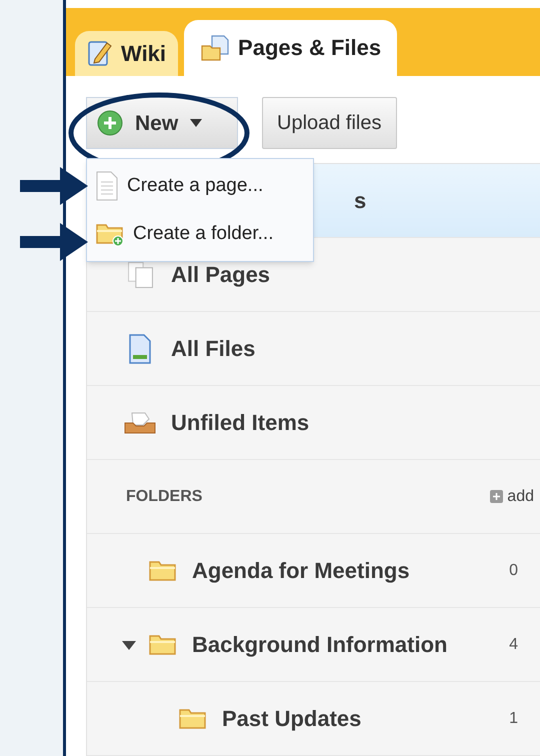 The height and width of the screenshot is (756, 540). I want to click on item-count: 1, so click(513, 718).